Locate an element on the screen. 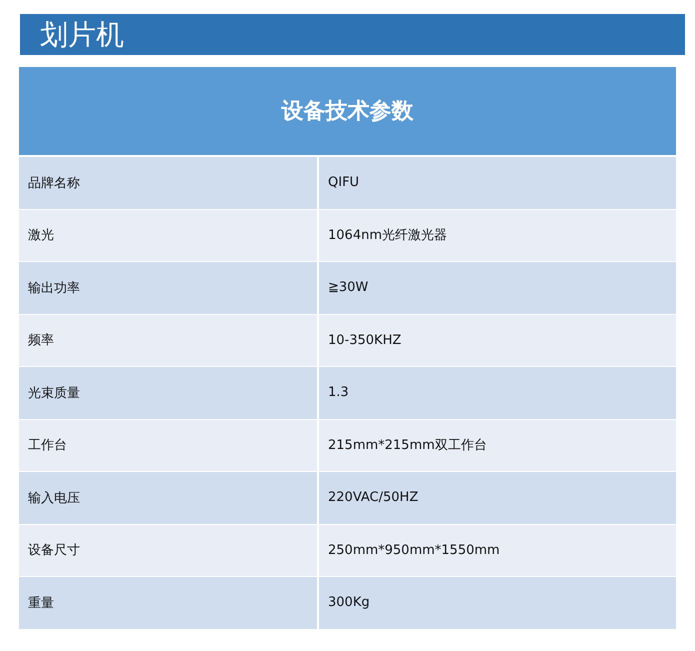  table-cell: 输出功率 is located at coordinates (169, 288).